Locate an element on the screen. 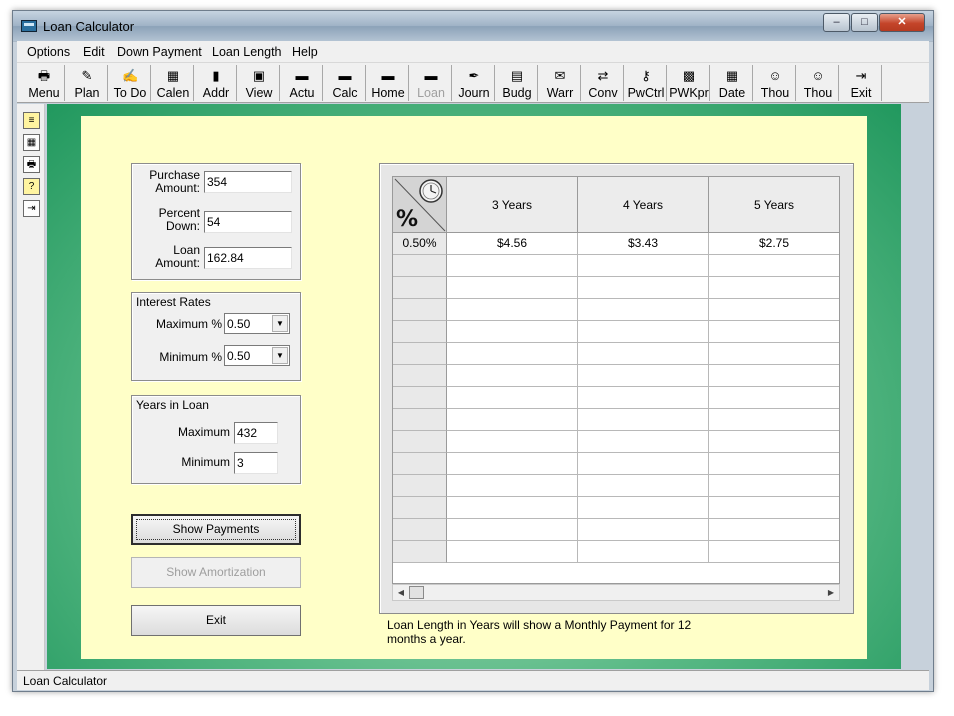  toolbar-button-journ: ✒ Journ is located at coordinates (474, 83).